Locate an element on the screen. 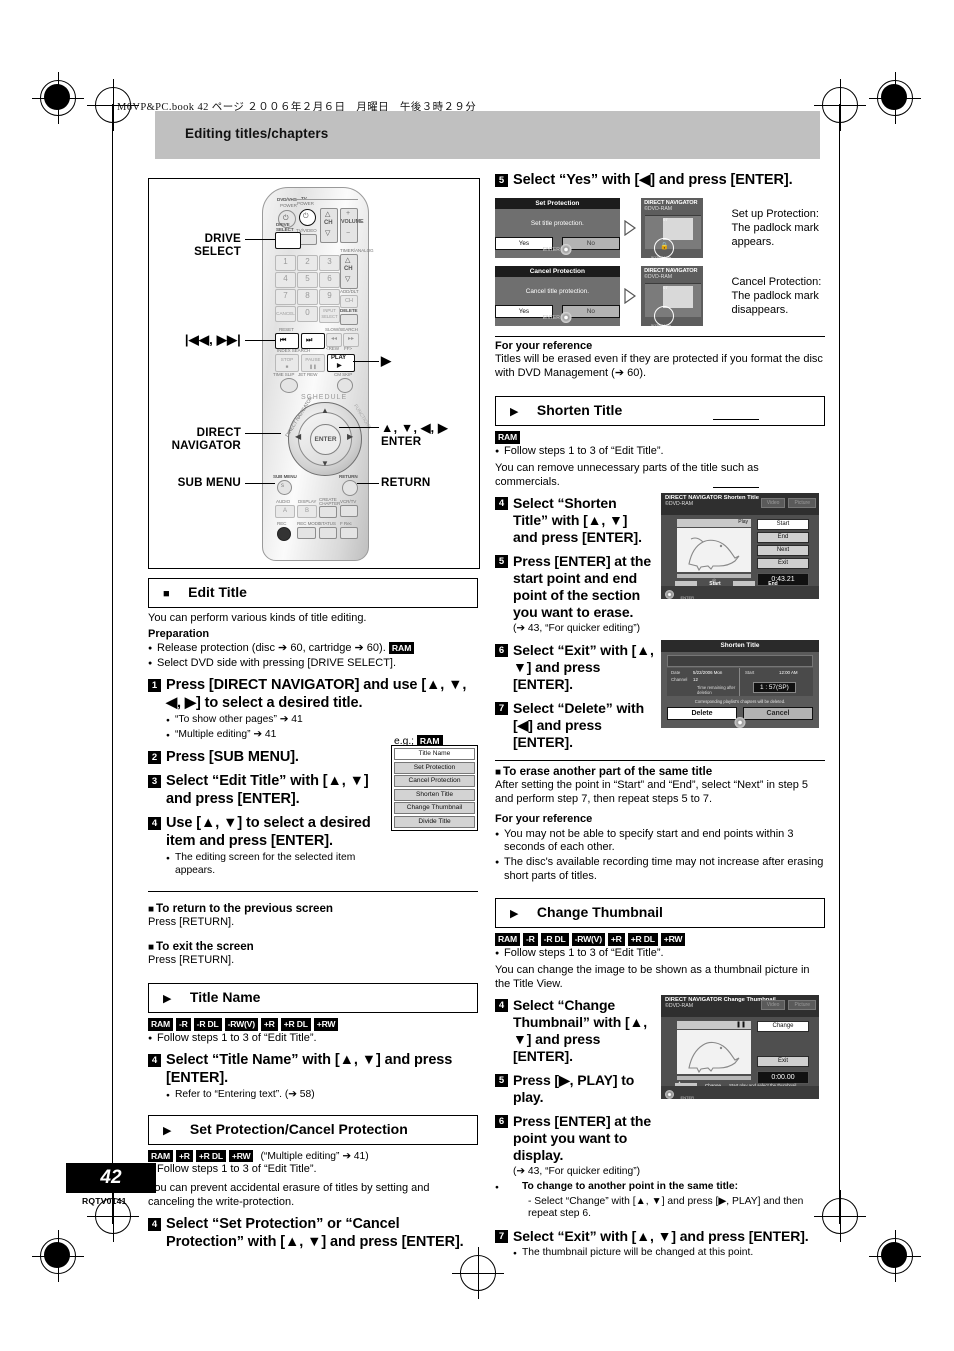 This screenshot has height=1351, width=954. shorten-confirm-delete-button: Delete is located at coordinates (702, 714).